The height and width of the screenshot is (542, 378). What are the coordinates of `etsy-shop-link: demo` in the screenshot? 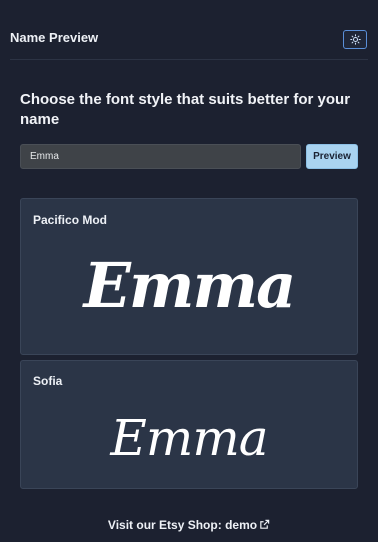 It's located at (247, 525).